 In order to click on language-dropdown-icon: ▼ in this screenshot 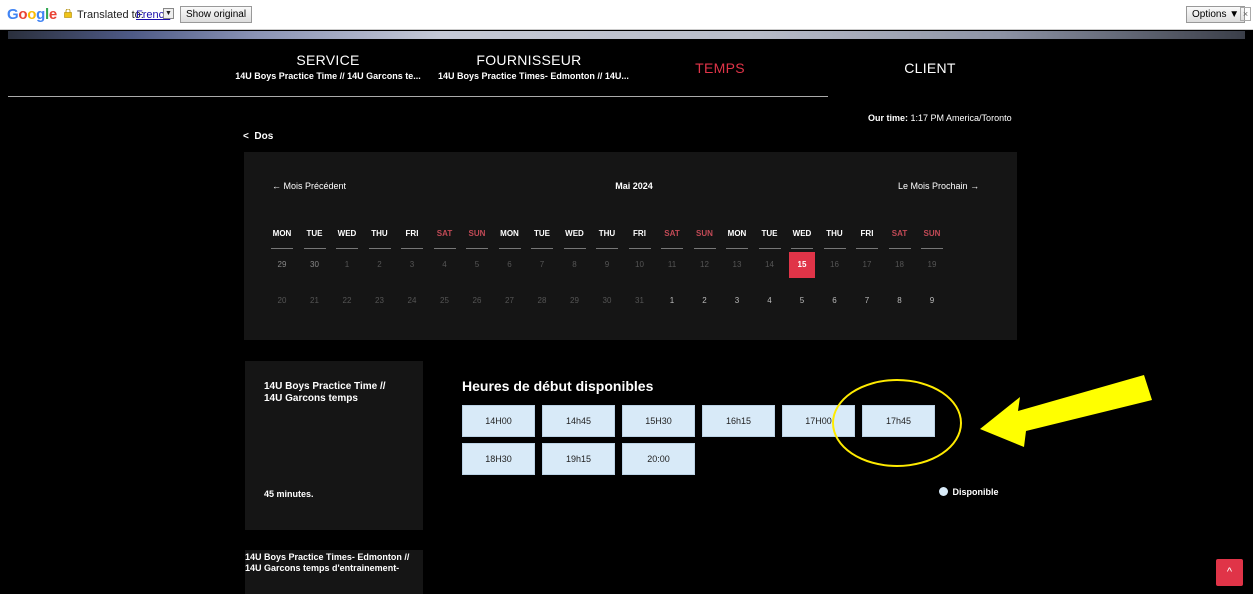, I will do `click(168, 13)`.